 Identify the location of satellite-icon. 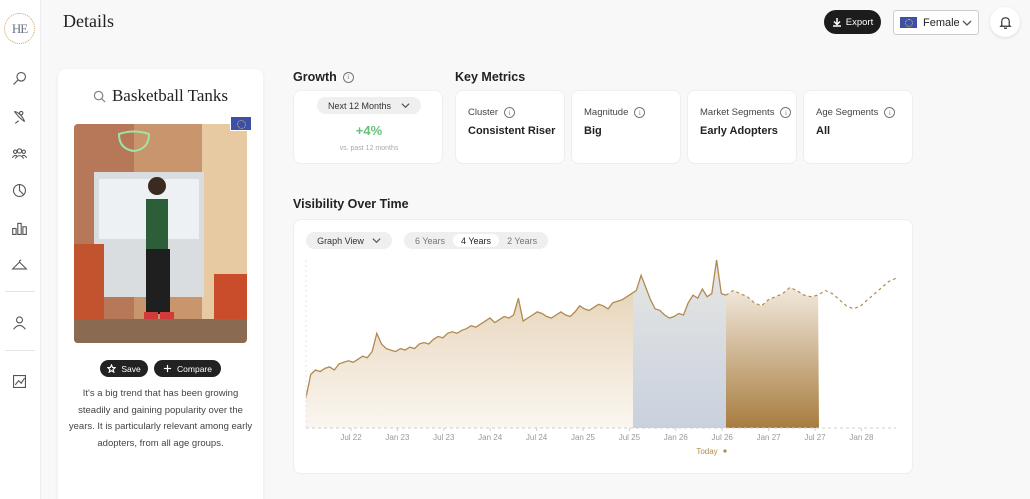
(19, 116).